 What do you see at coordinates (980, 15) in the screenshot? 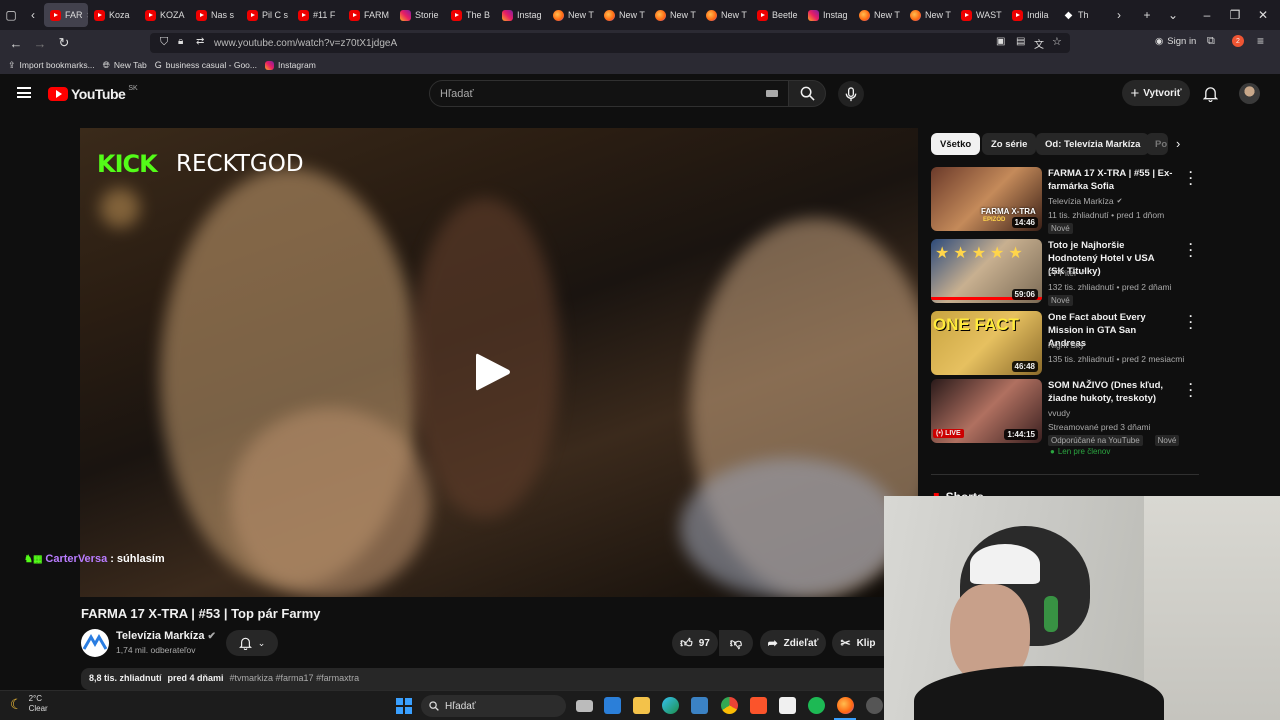
I see `browser-tab: WAST` at bounding box center [980, 15].